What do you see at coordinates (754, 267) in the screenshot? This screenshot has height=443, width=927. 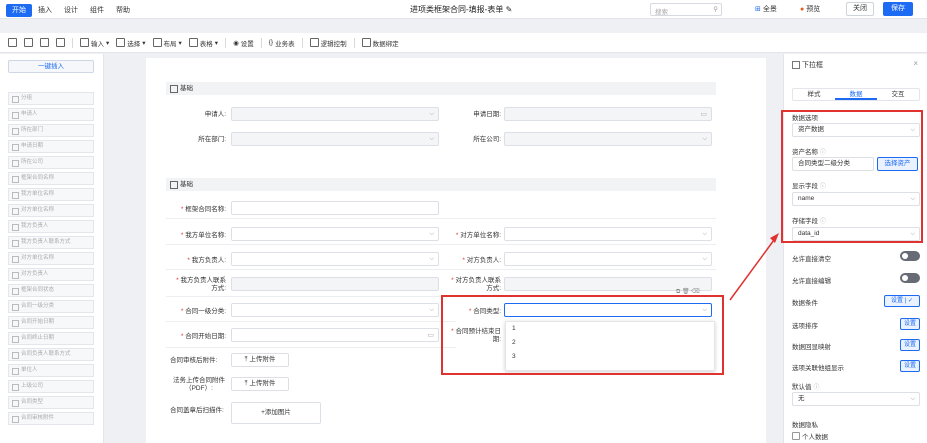 I see `annotation-arrow` at bounding box center [754, 267].